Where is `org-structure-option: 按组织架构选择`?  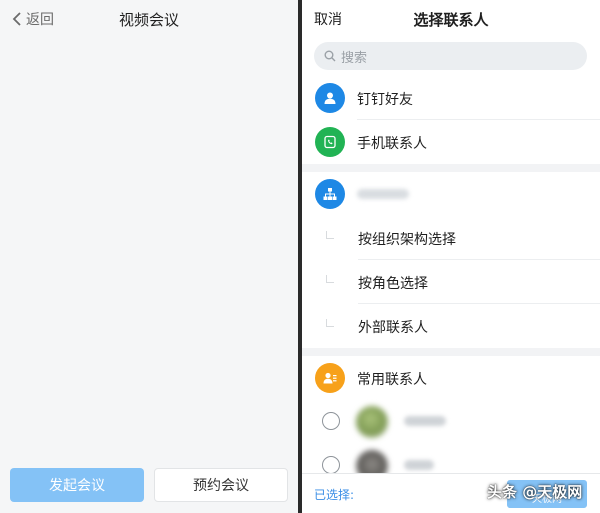 org-structure-option: 按组织架构选择 is located at coordinates (451, 238).